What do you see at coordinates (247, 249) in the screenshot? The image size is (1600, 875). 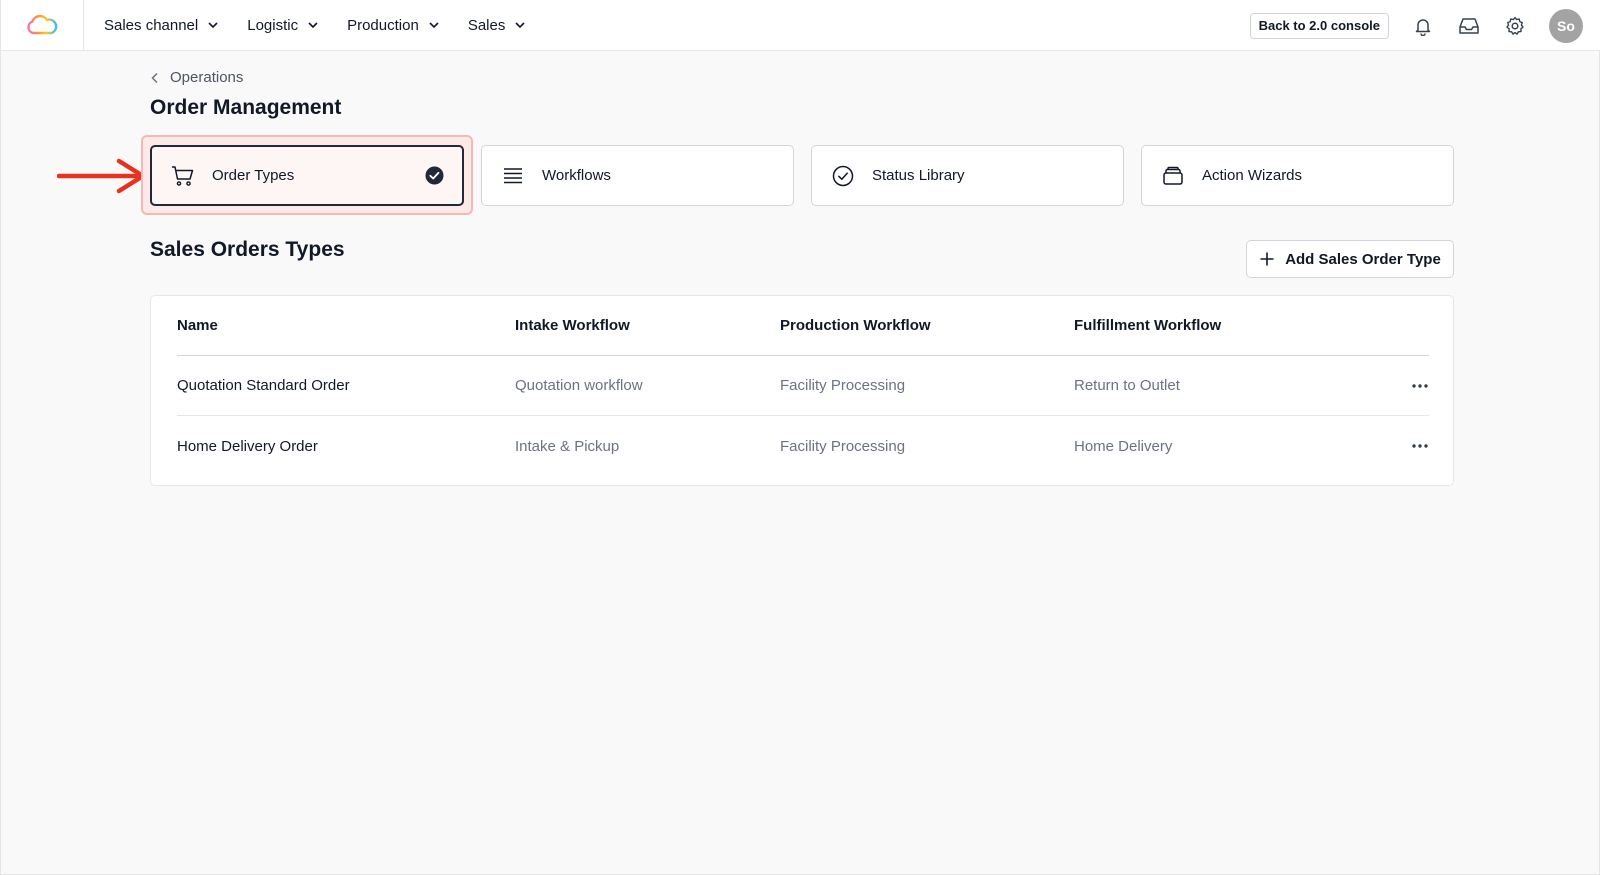 I see `section-title: Sales Orders Types` at bounding box center [247, 249].